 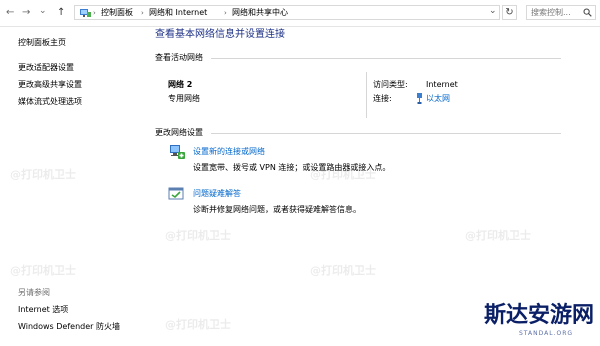 I want to click on refresh-icon: ↻, so click(x=509, y=12).